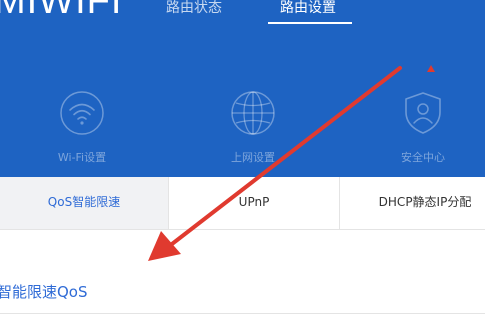  I want to click on feature-wifi-settings: Wi-Fi设置, so click(82, 127).